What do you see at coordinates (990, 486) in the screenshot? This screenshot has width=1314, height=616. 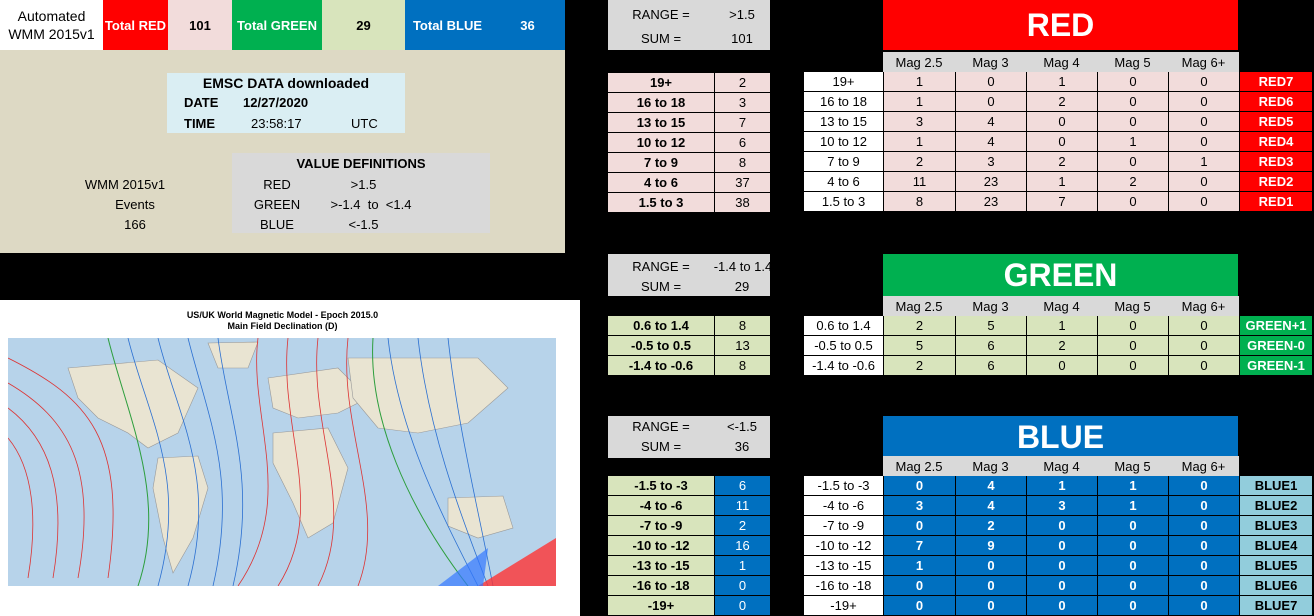 I see `blue-mag-cell-0-1: 4` at bounding box center [990, 486].